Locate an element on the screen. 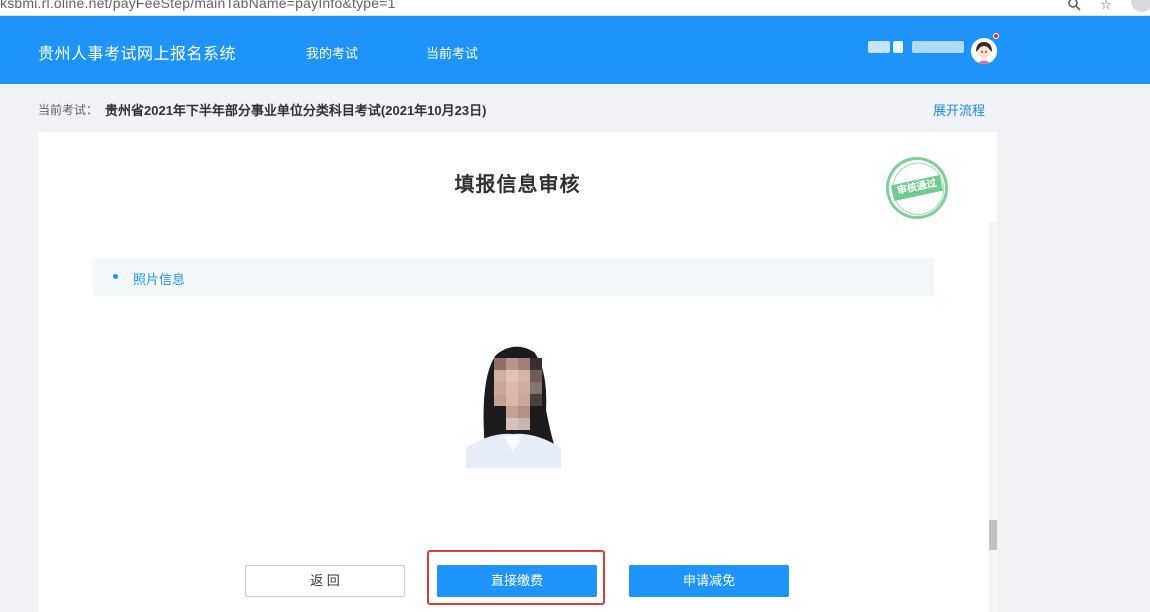 The image size is (1150, 612). applicant-photo is located at coordinates (513, 404).